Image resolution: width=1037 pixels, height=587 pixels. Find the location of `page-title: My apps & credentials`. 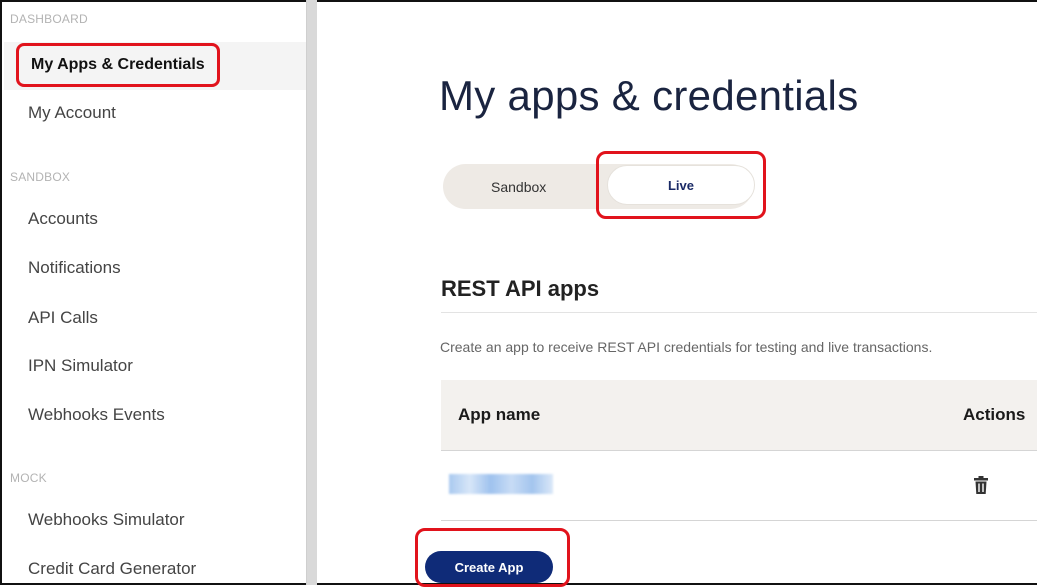

page-title: My apps & credentials is located at coordinates (649, 95).